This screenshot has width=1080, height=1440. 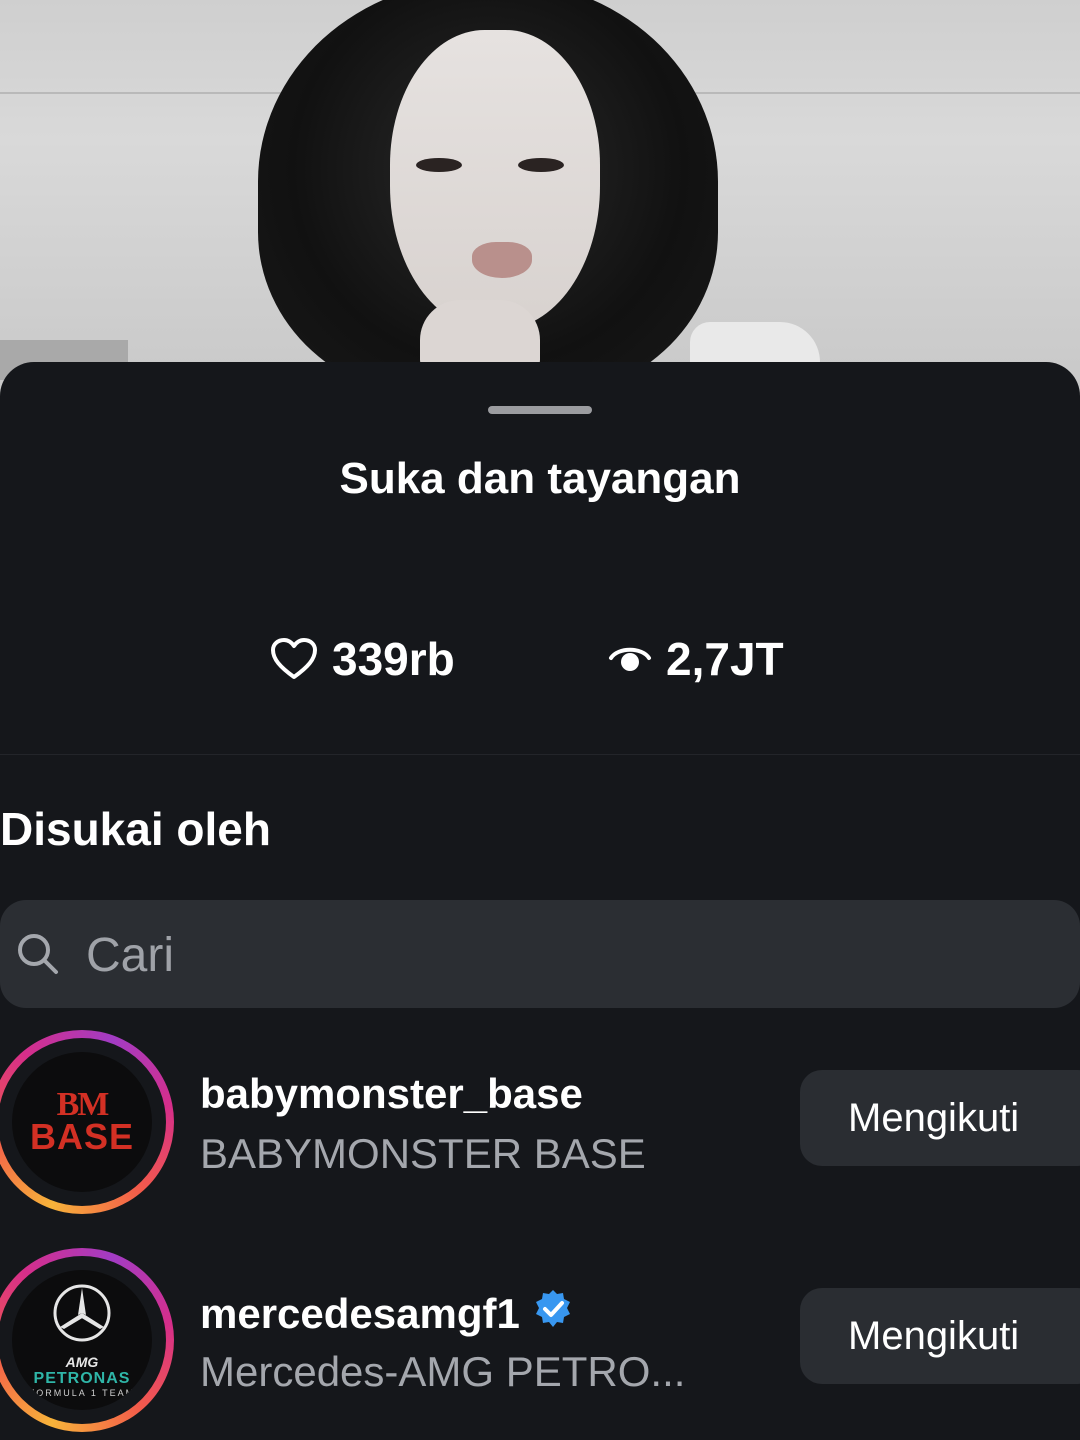 What do you see at coordinates (82, 1392) in the screenshot?
I see `formula-team-logo-text: FORMULA 1 TEAM` at bounding box center [82, 1392].